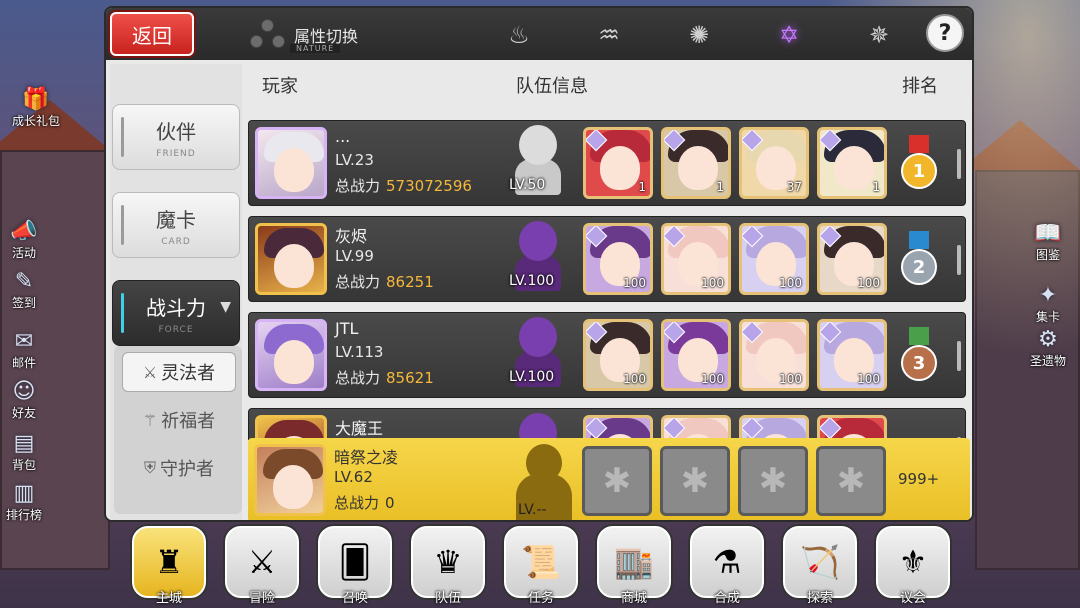 The height and width of the screenshot is (608, 1080). Describe the element at coordinates (1048, 346) in the screenshot. I see `side-menu-relic: ⚙ 圣遗物` at that location.